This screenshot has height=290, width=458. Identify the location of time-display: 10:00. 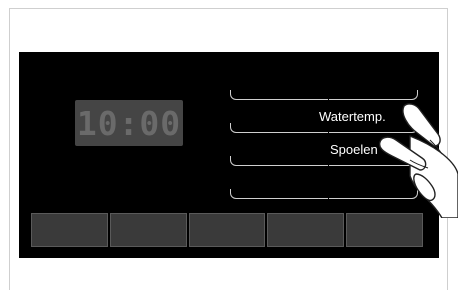
(129, 123).